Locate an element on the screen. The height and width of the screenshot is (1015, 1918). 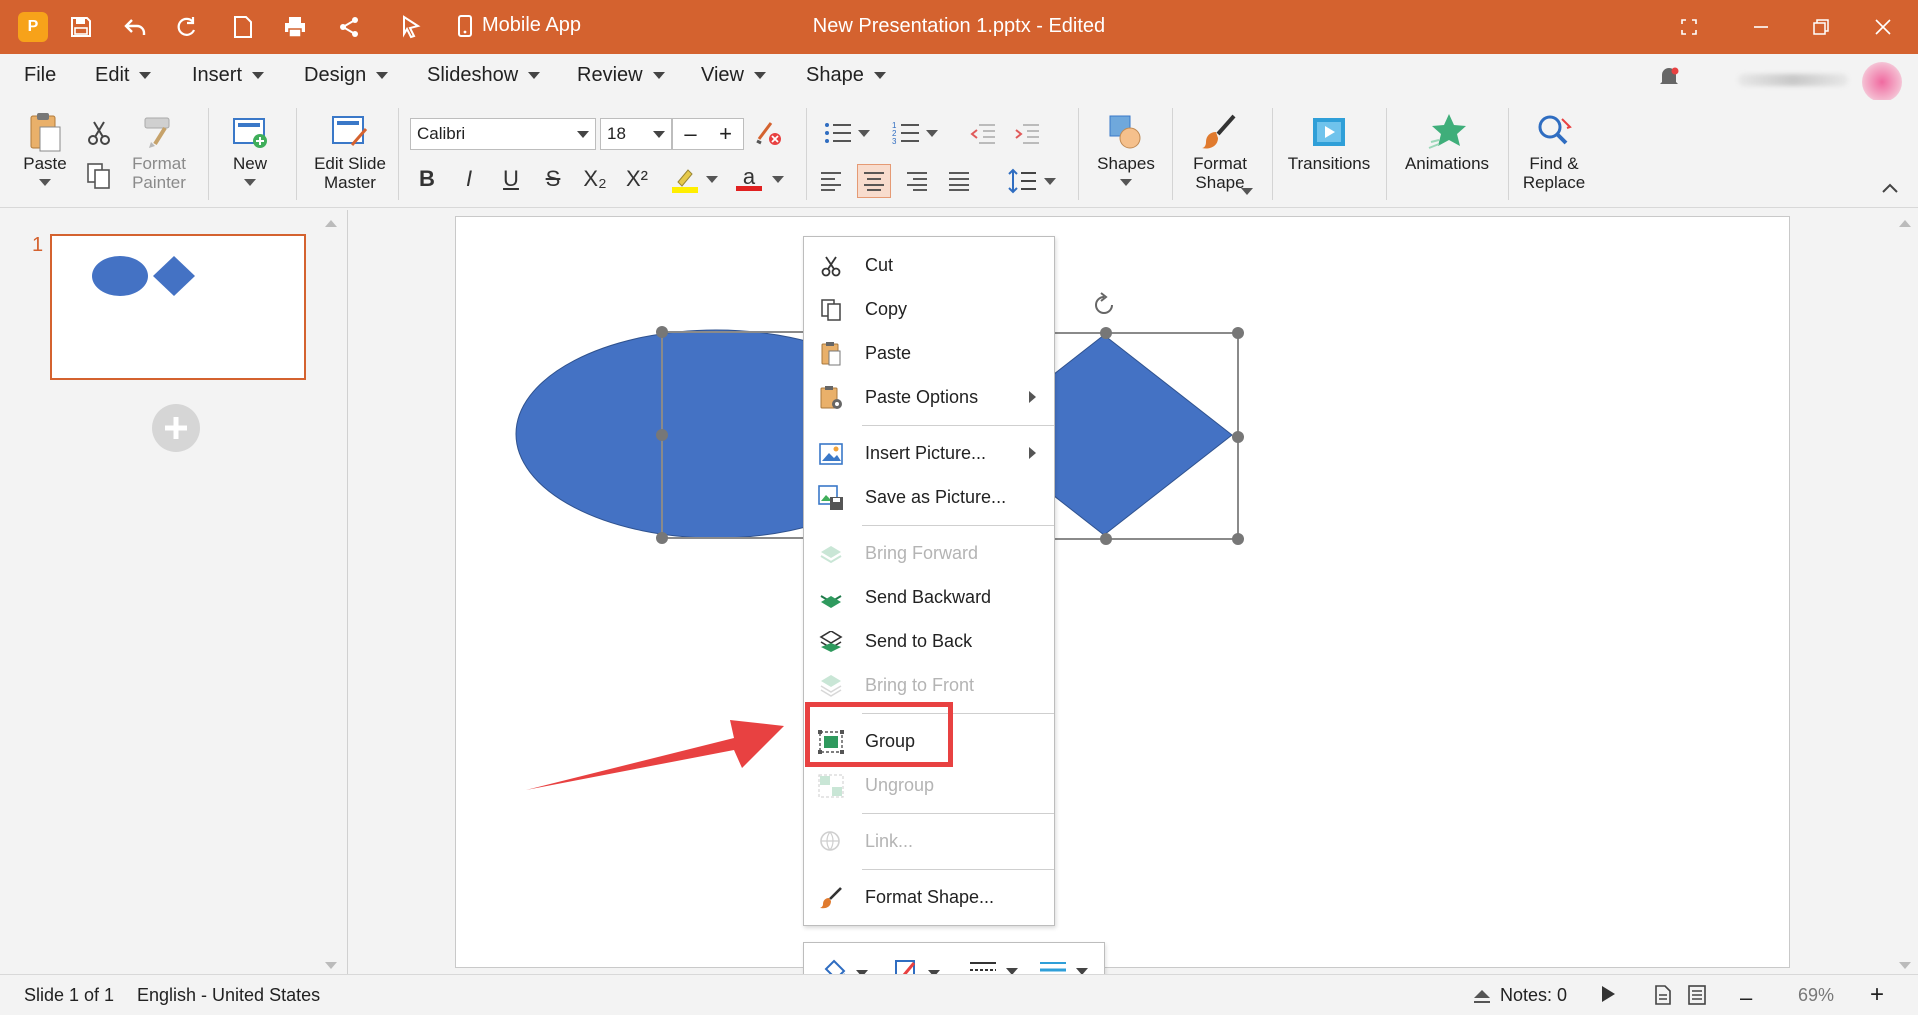
context-ungroup: Ungroup is located at coordinates (929, 785).